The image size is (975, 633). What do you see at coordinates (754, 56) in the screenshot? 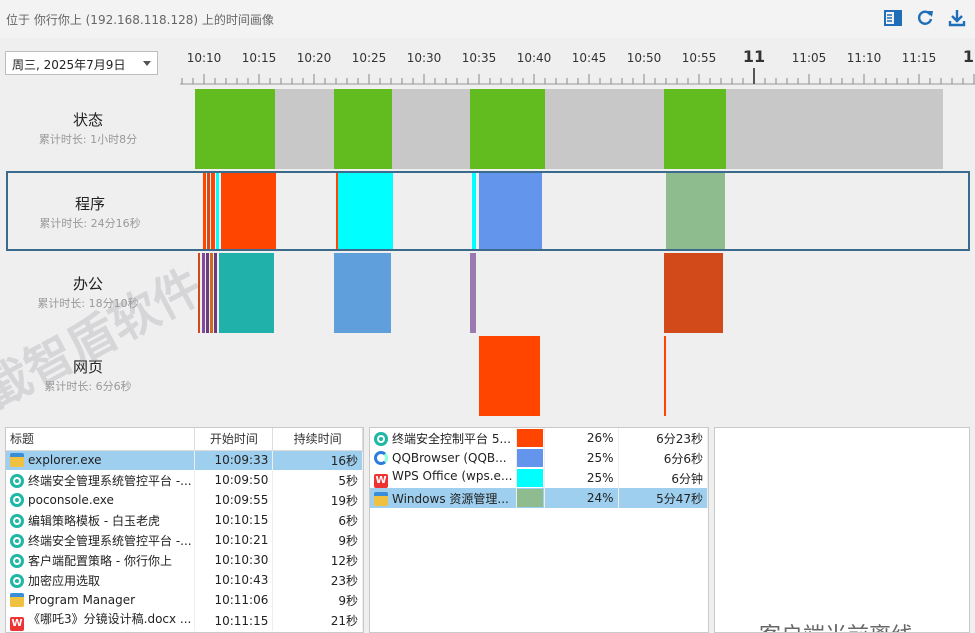
I see `ruler-tick-label: 11` at bounding box center [754, 56].